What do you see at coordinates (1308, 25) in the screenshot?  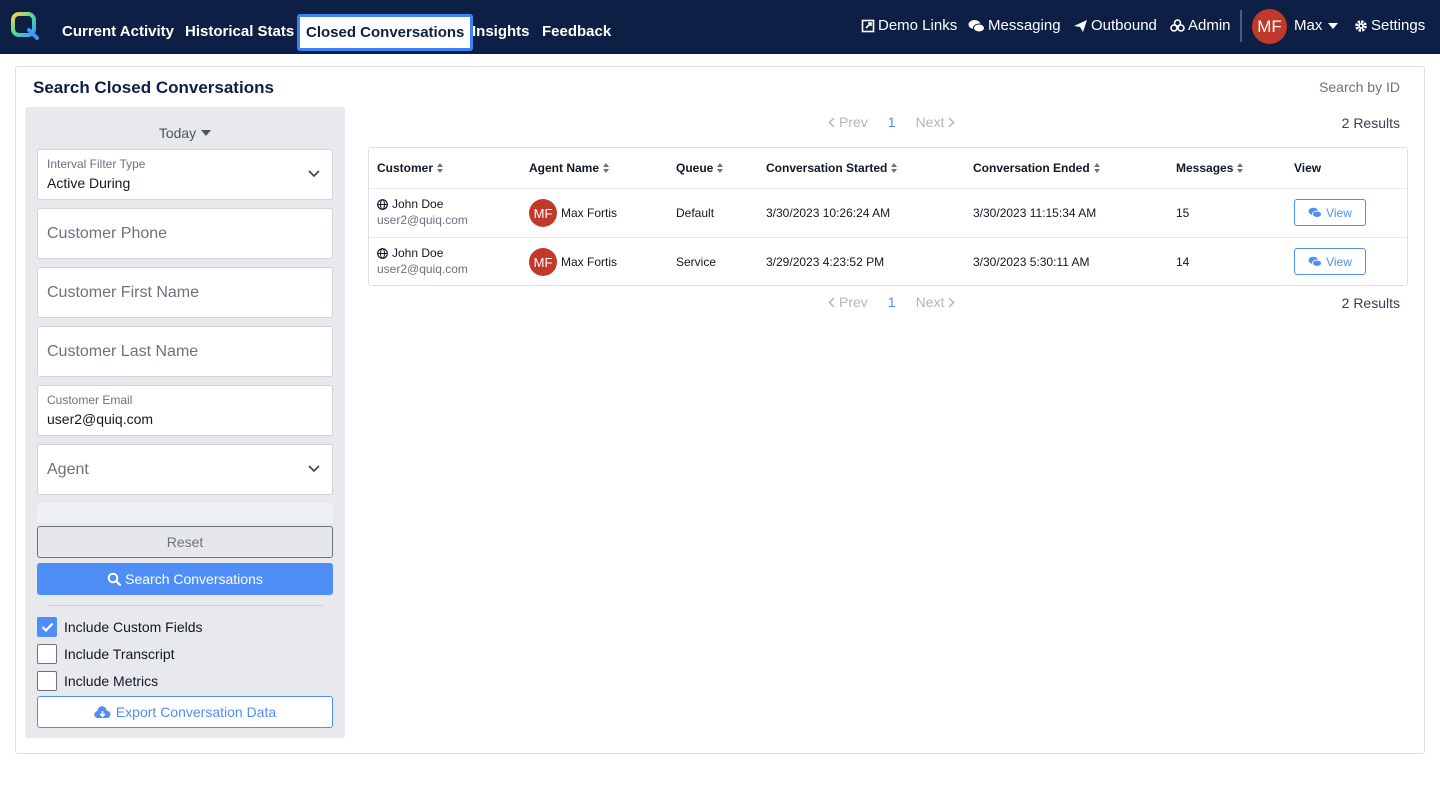 I see `user-name: Max` at bounding box center [1308, 25].